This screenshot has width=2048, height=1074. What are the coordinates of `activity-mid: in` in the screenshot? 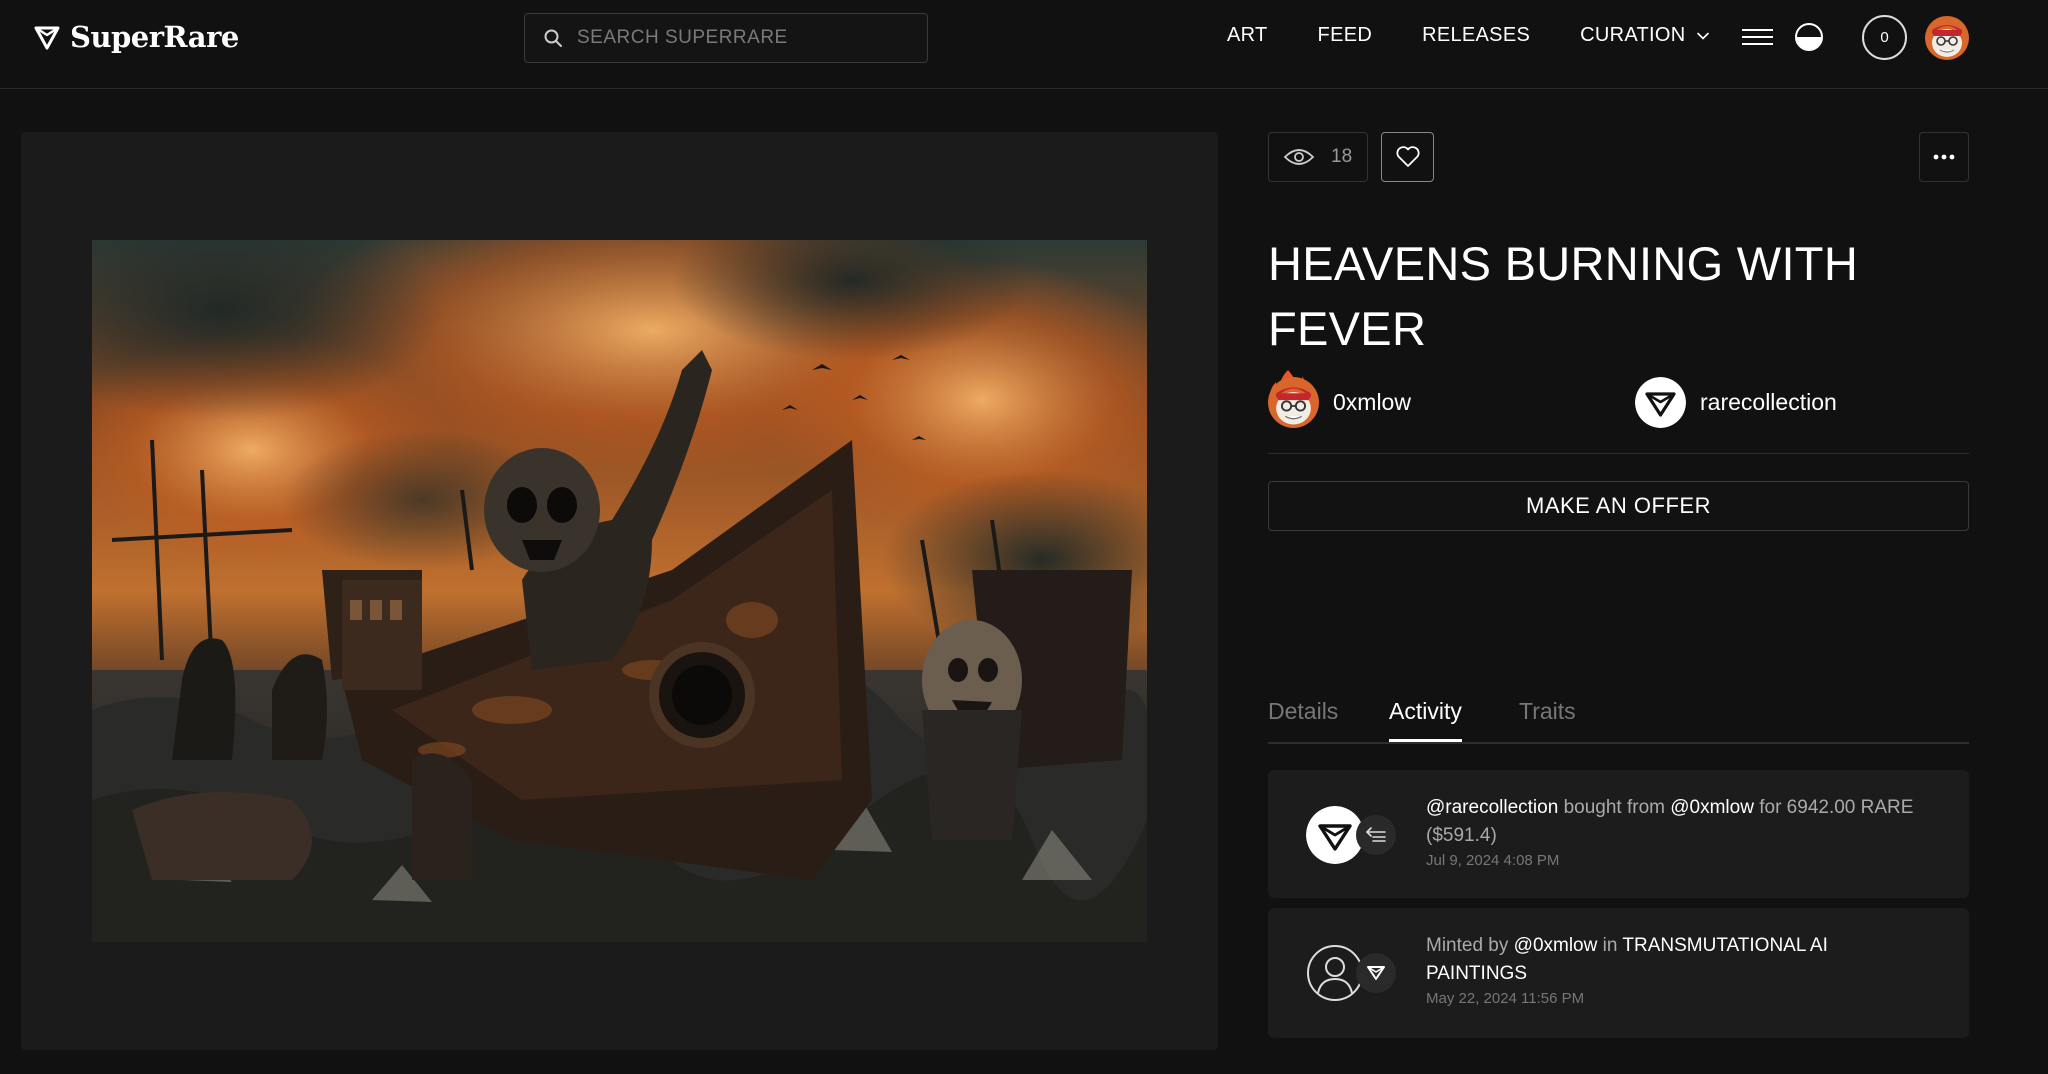 It's located at (1610, 945).